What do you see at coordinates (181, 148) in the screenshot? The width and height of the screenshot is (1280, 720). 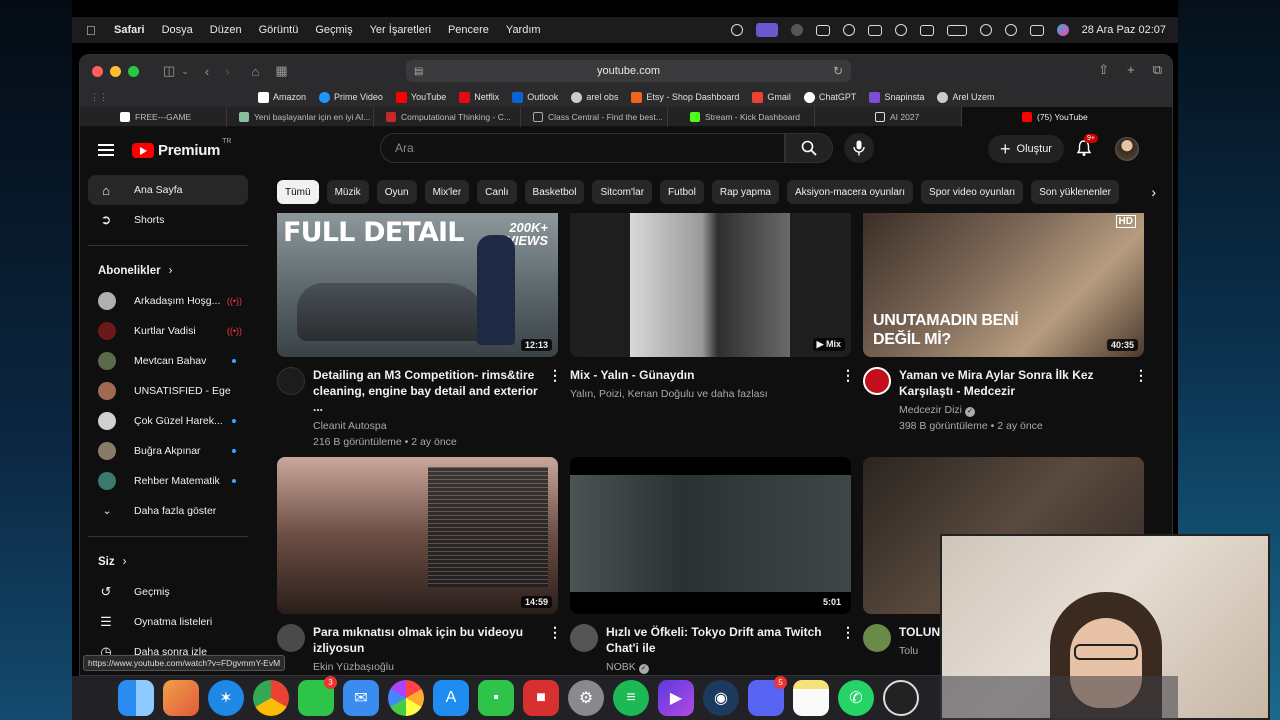 I see `youtube-premium-logo: Premium TR` at bounding box center [181, 148].